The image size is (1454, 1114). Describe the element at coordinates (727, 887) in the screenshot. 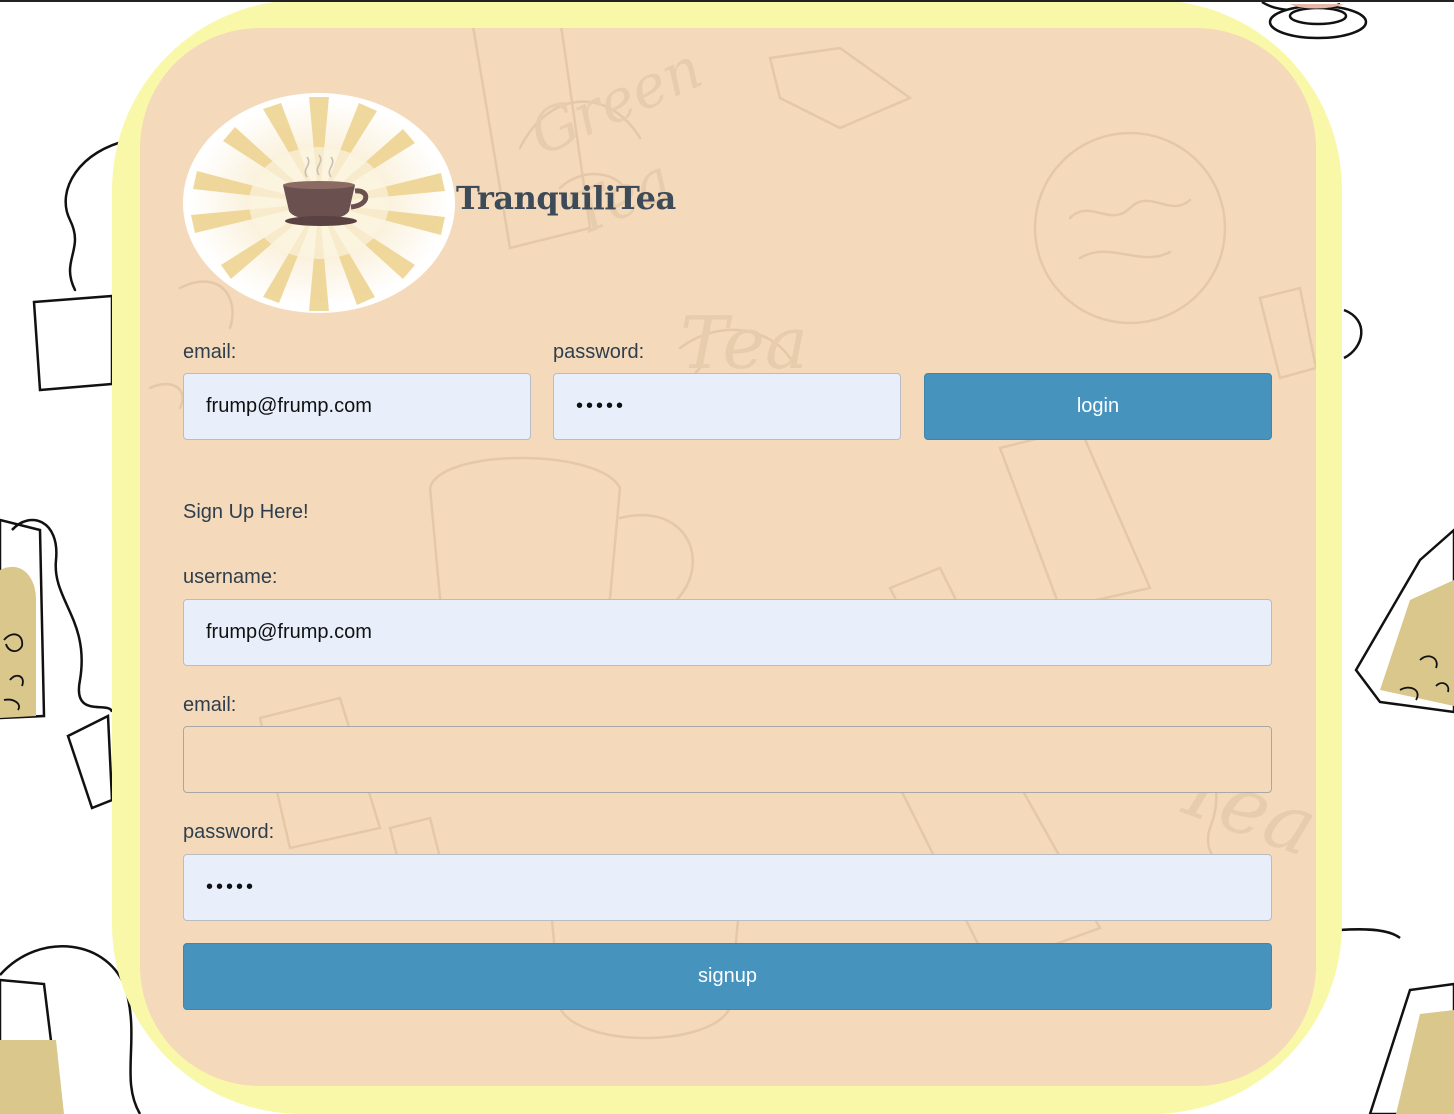

I see `signup-password-input` at that location.